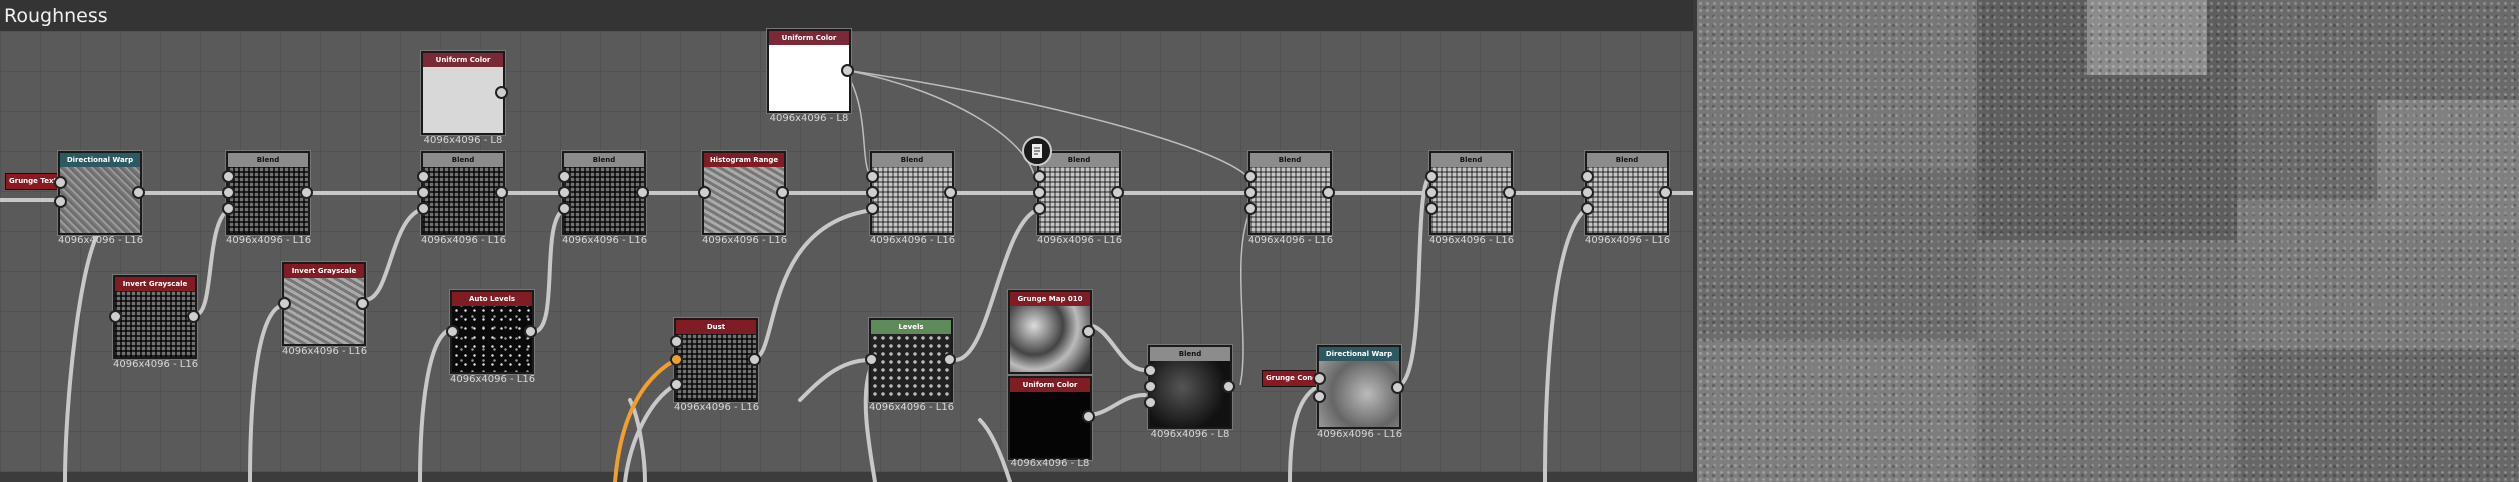  What do you see at coordinates (492, 332) in the screenshot?
I see `node-auto-levels: Auto Levels` at bounding box center [492, 332].